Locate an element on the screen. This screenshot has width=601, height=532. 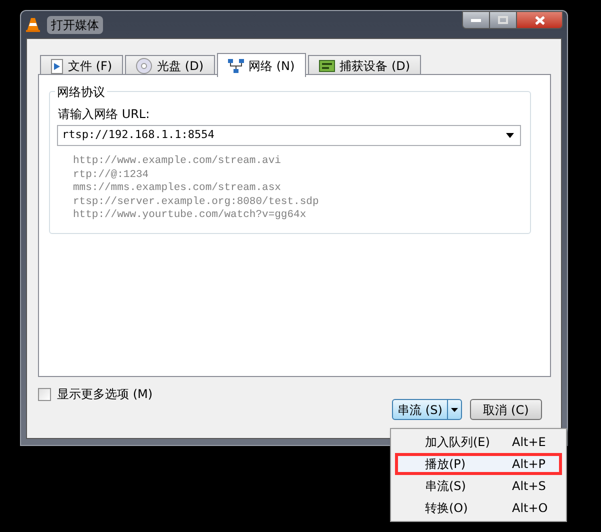
maximize-icon is located at coordinates (503, 20).